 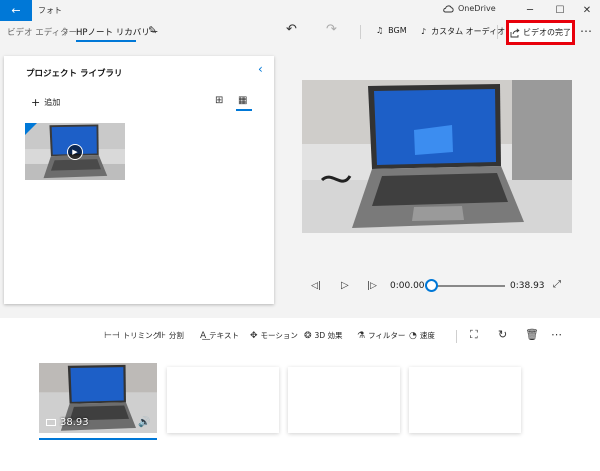 What do you see at coordinates (51, 422) in the screenshot?
I see `clip-duration-icon` at bounding box center [51, 422].